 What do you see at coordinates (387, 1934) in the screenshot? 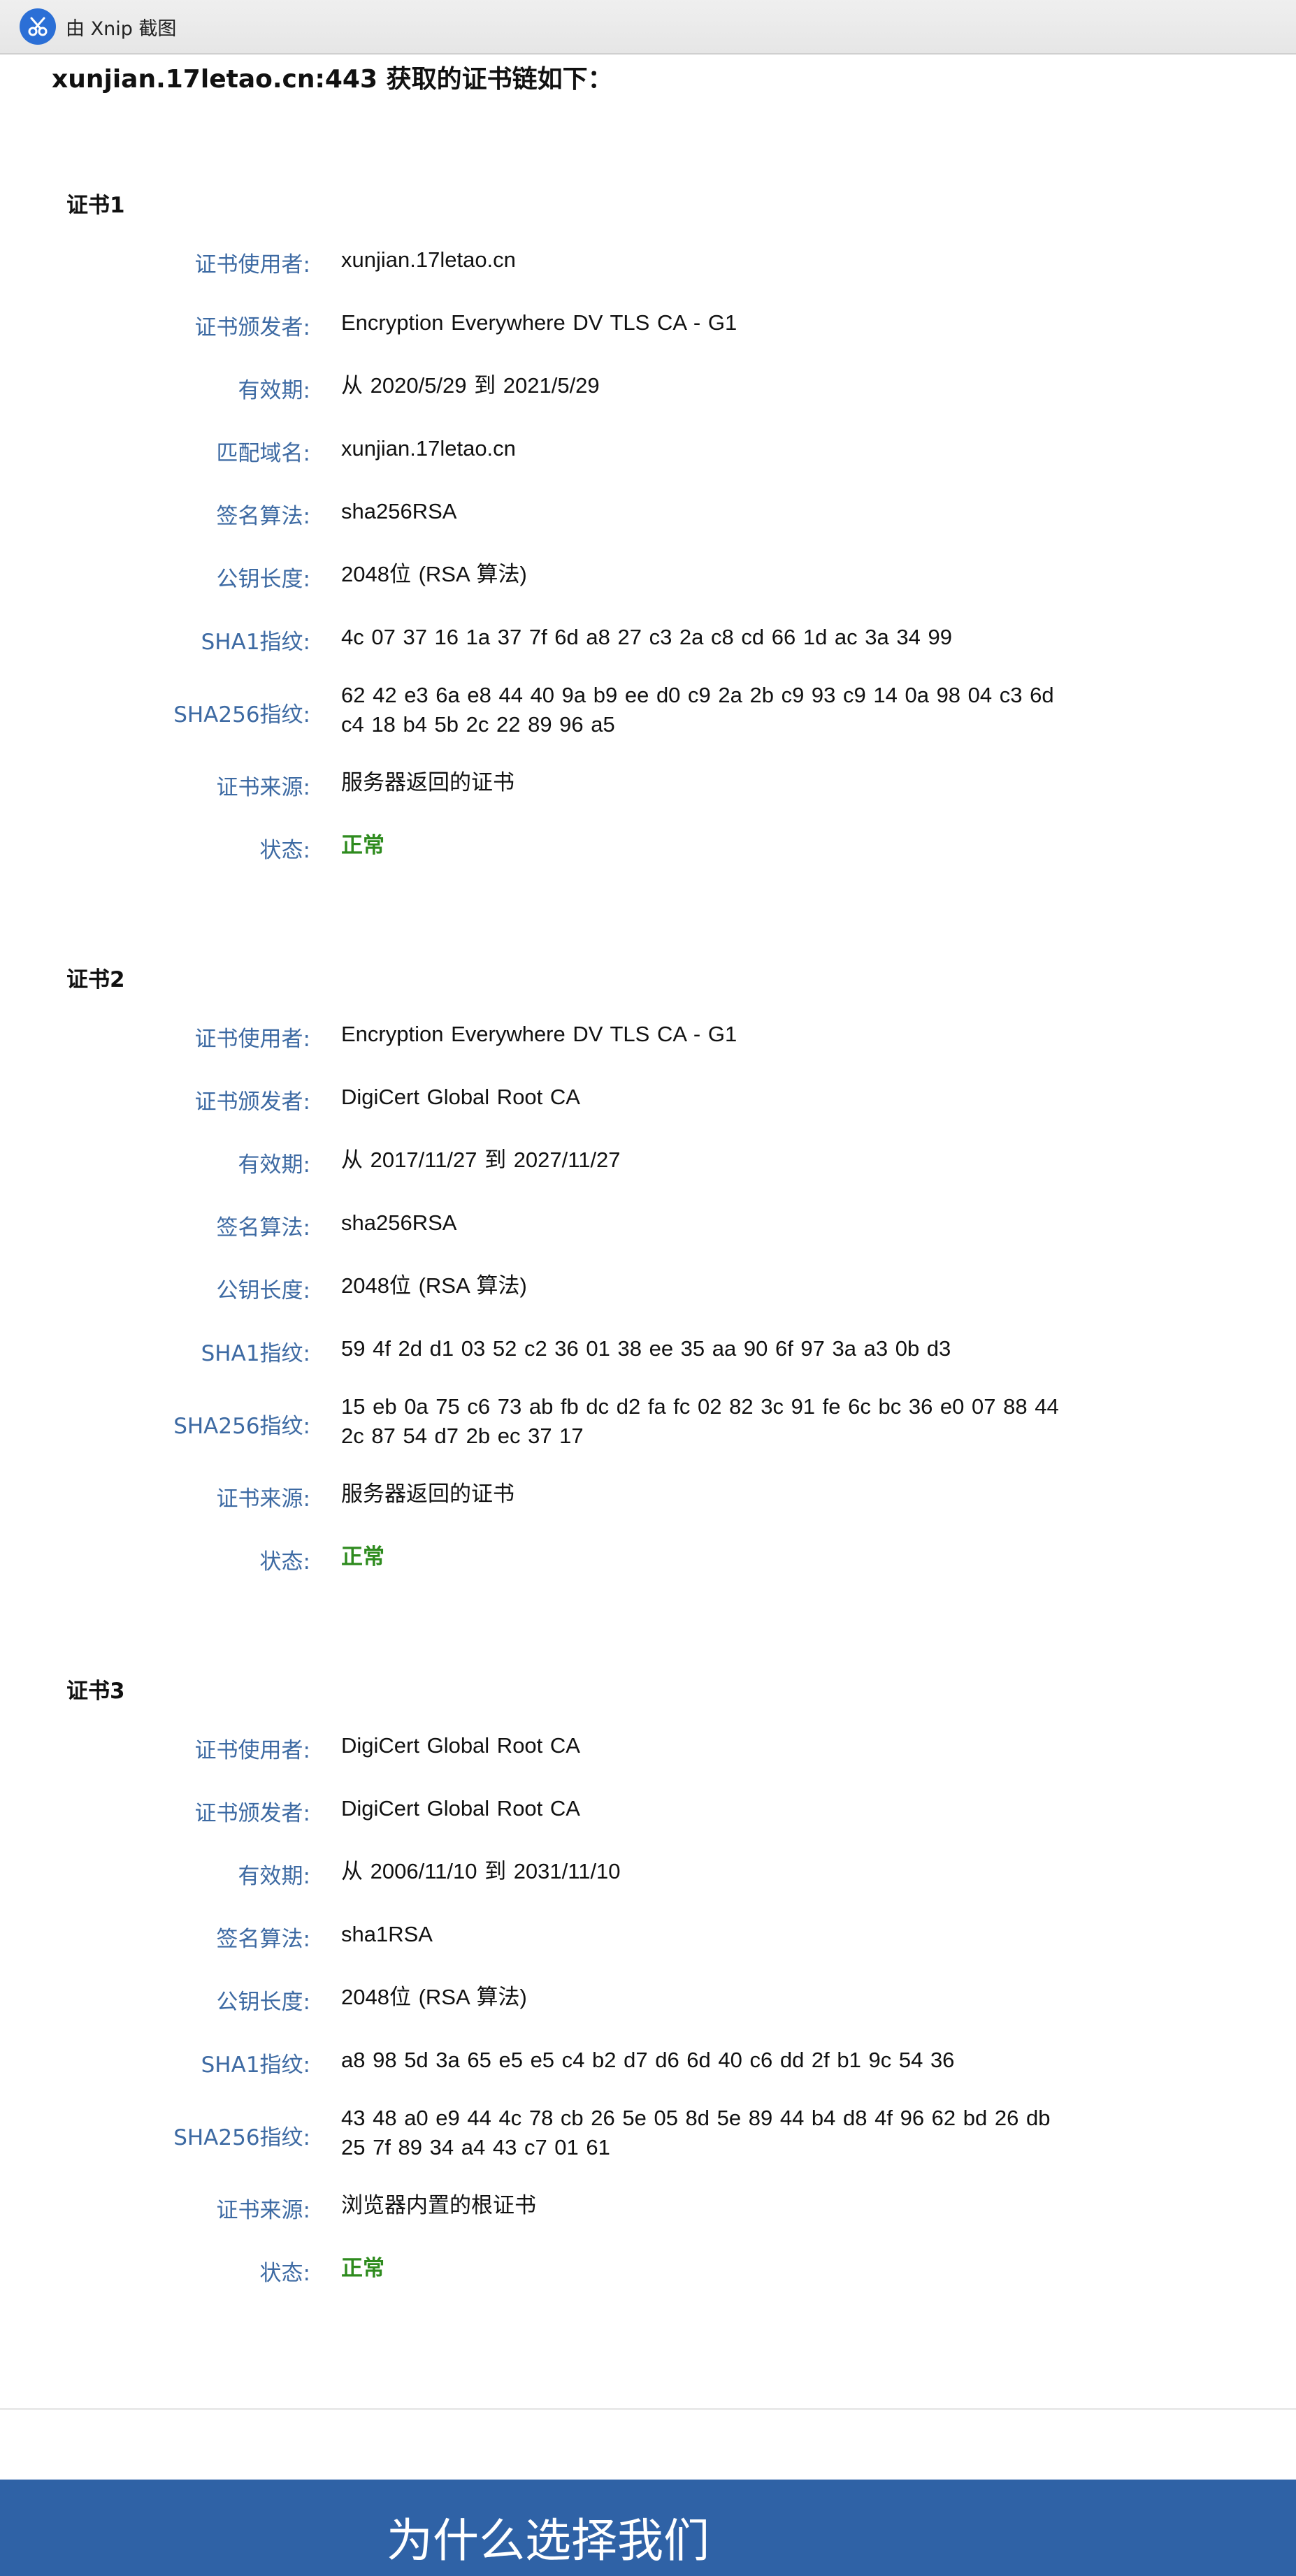
I see `field-value: sha1RSA` at bounding box center [387, 1934].